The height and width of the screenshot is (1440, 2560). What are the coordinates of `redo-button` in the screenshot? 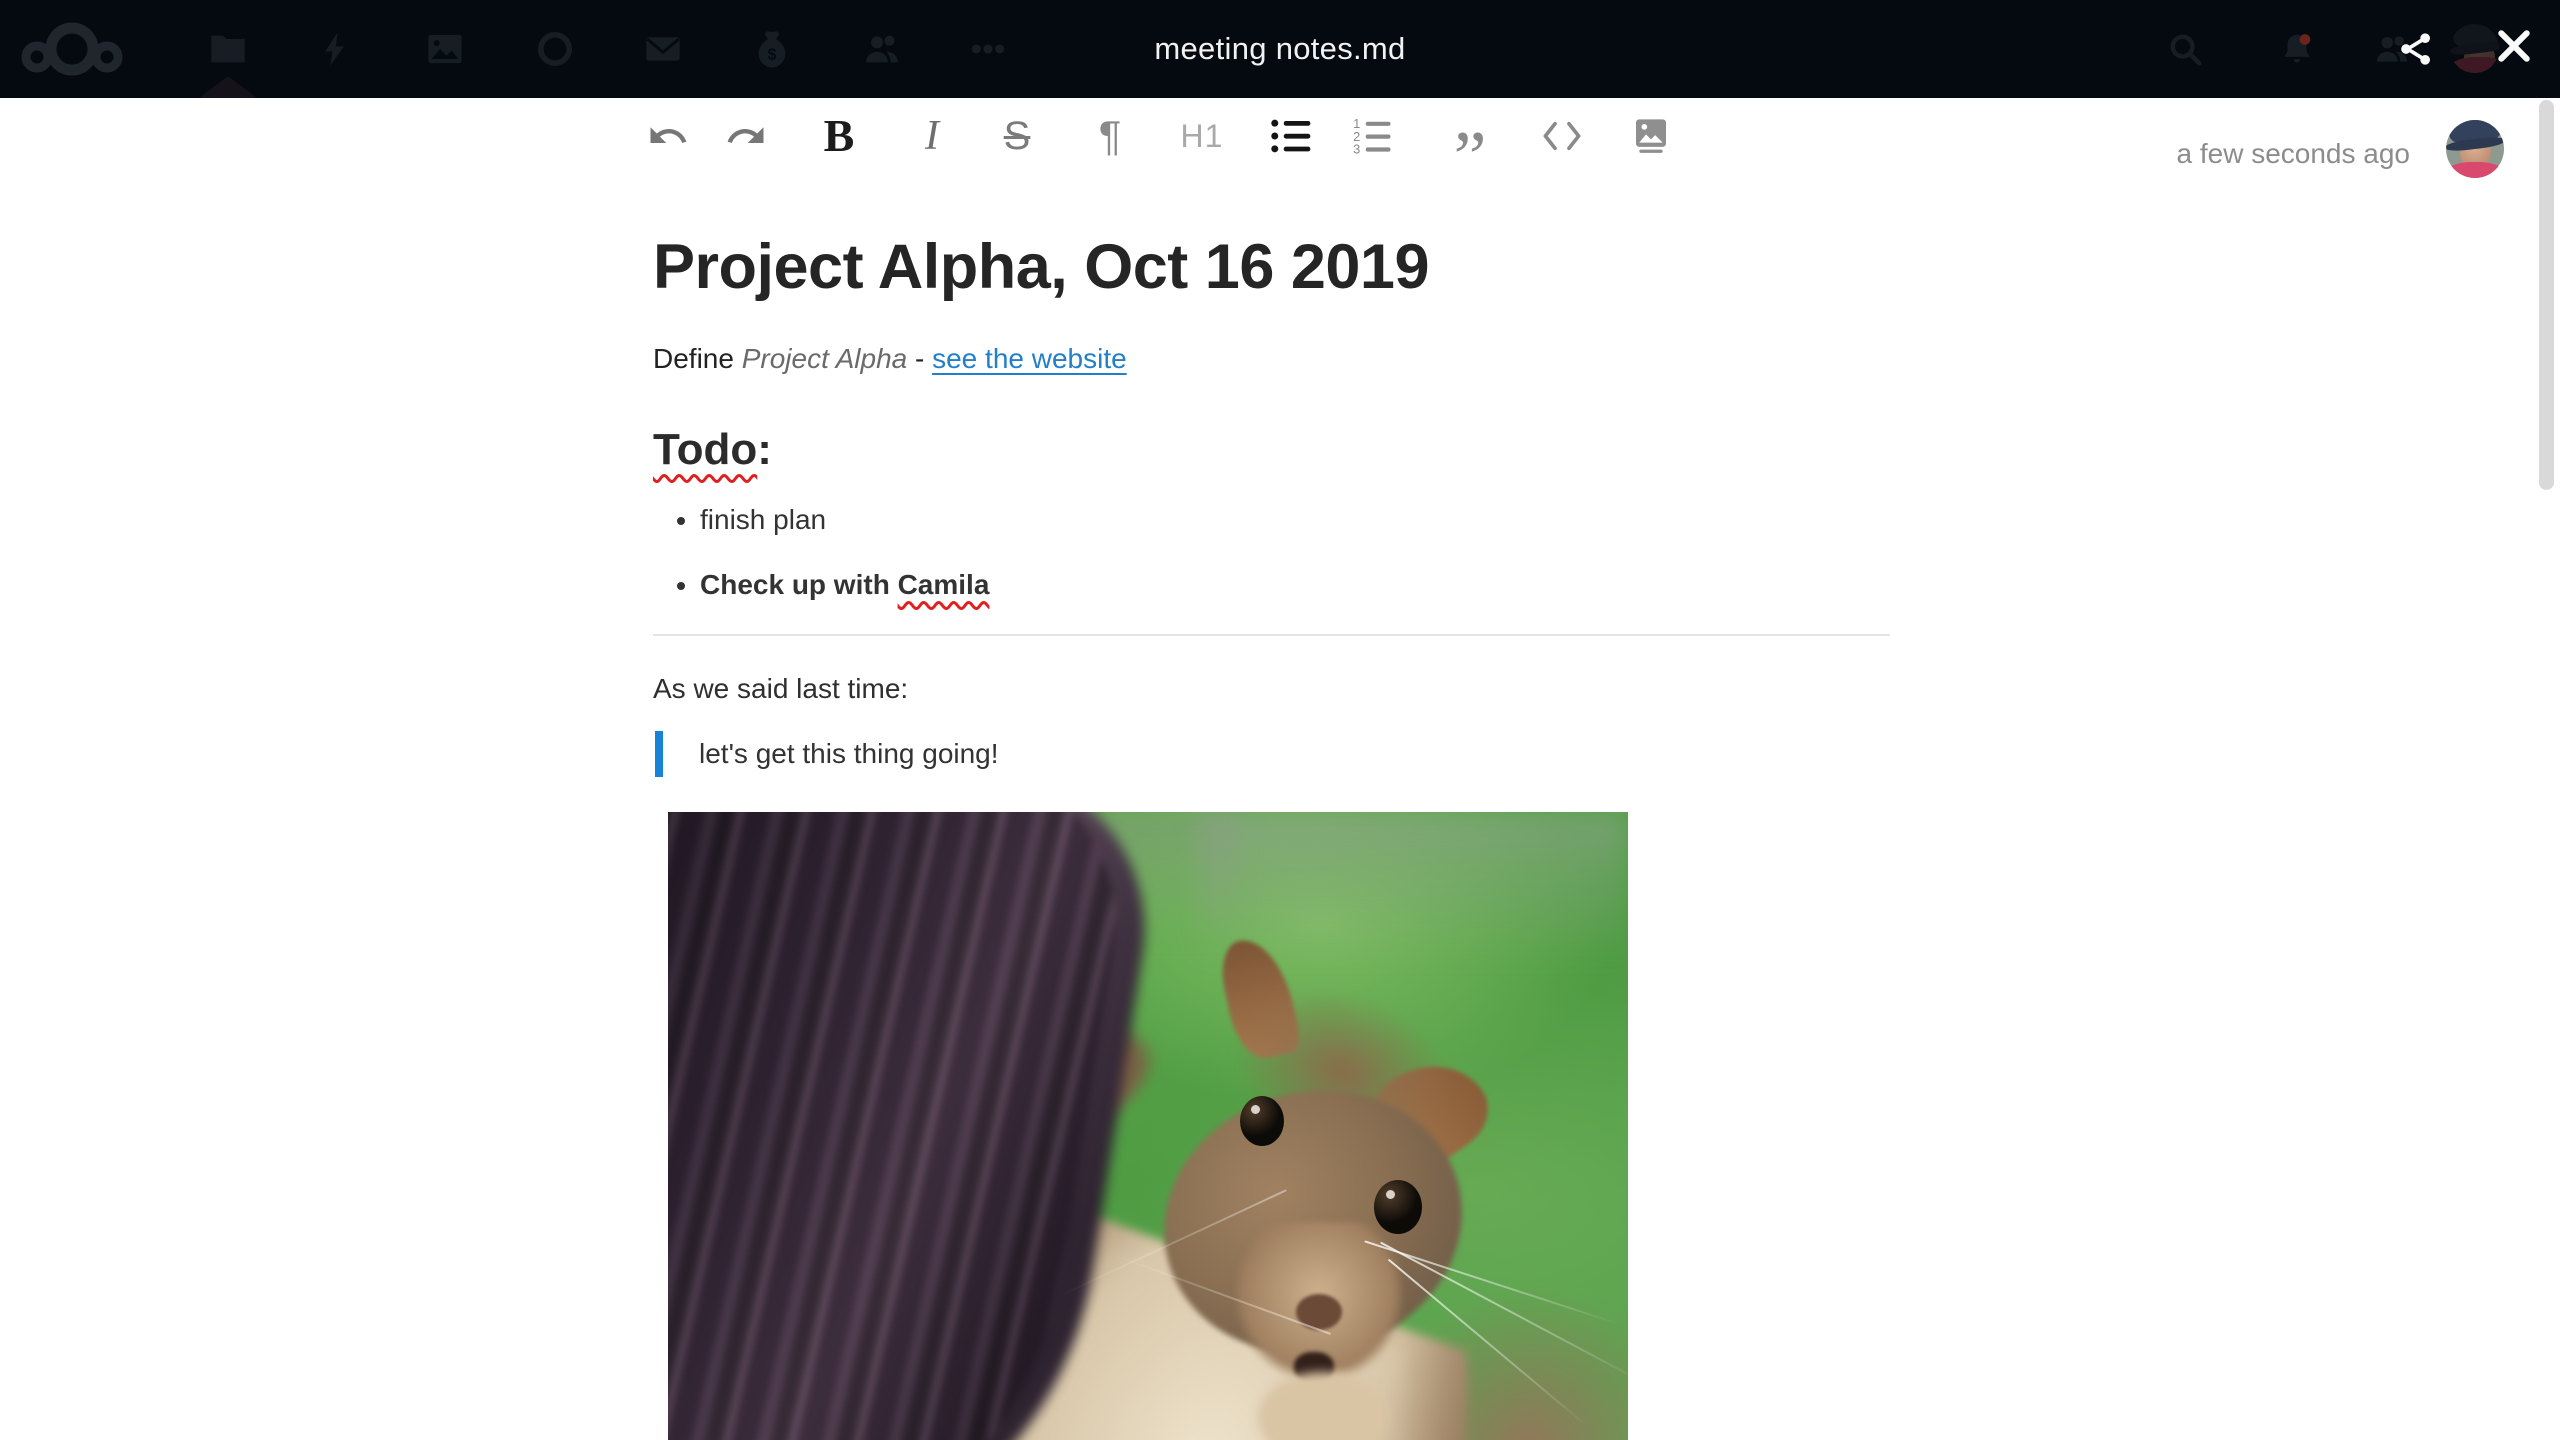 It's located at (746, 136).